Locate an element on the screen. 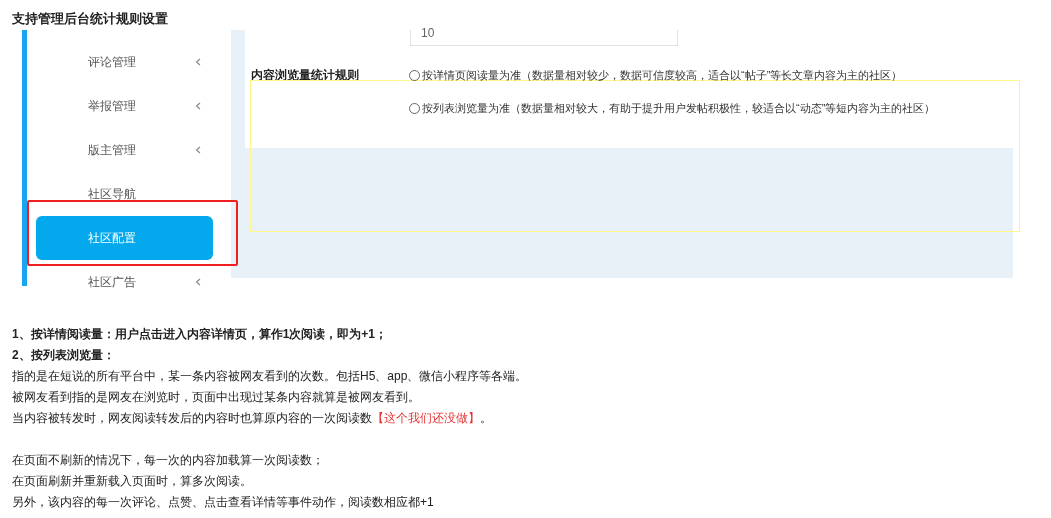 This screenshot has height=518, width=1051. note-line: 被网友看到指的是网友在浏览时，页面中出现过某条内容就算是被网友看到。 is located at coordinates (216, 397).